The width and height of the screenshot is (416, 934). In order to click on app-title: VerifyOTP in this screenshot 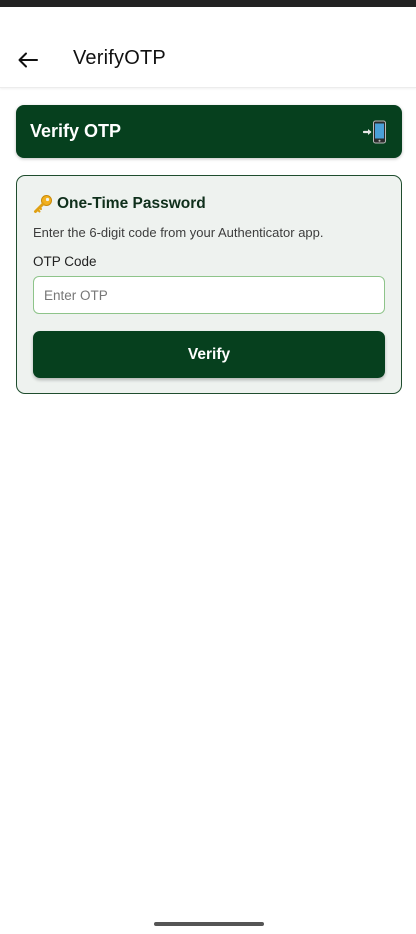, I will do `click(119, 58)`.